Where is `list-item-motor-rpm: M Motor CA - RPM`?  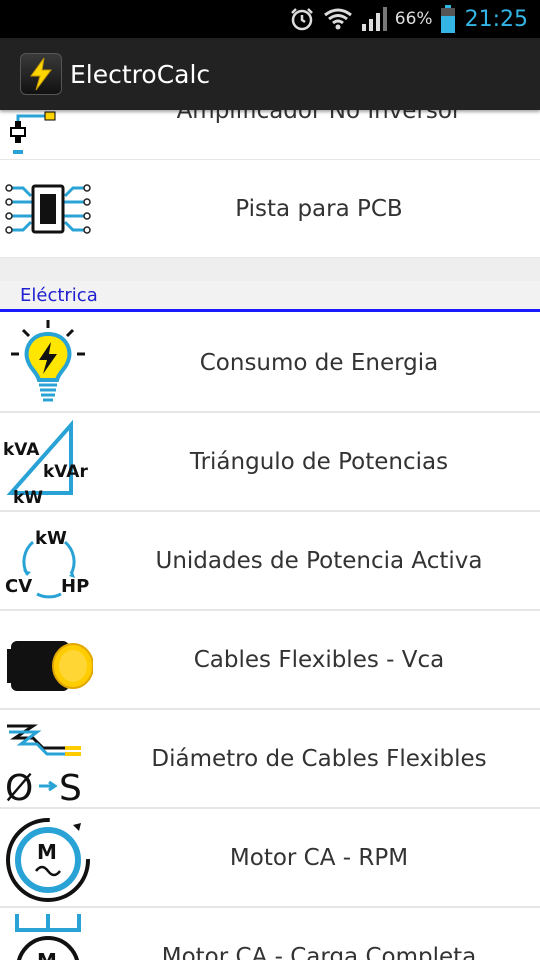
list-item-motor-rpm: M Motor CA - RPM is located at coordinates (270, 858).